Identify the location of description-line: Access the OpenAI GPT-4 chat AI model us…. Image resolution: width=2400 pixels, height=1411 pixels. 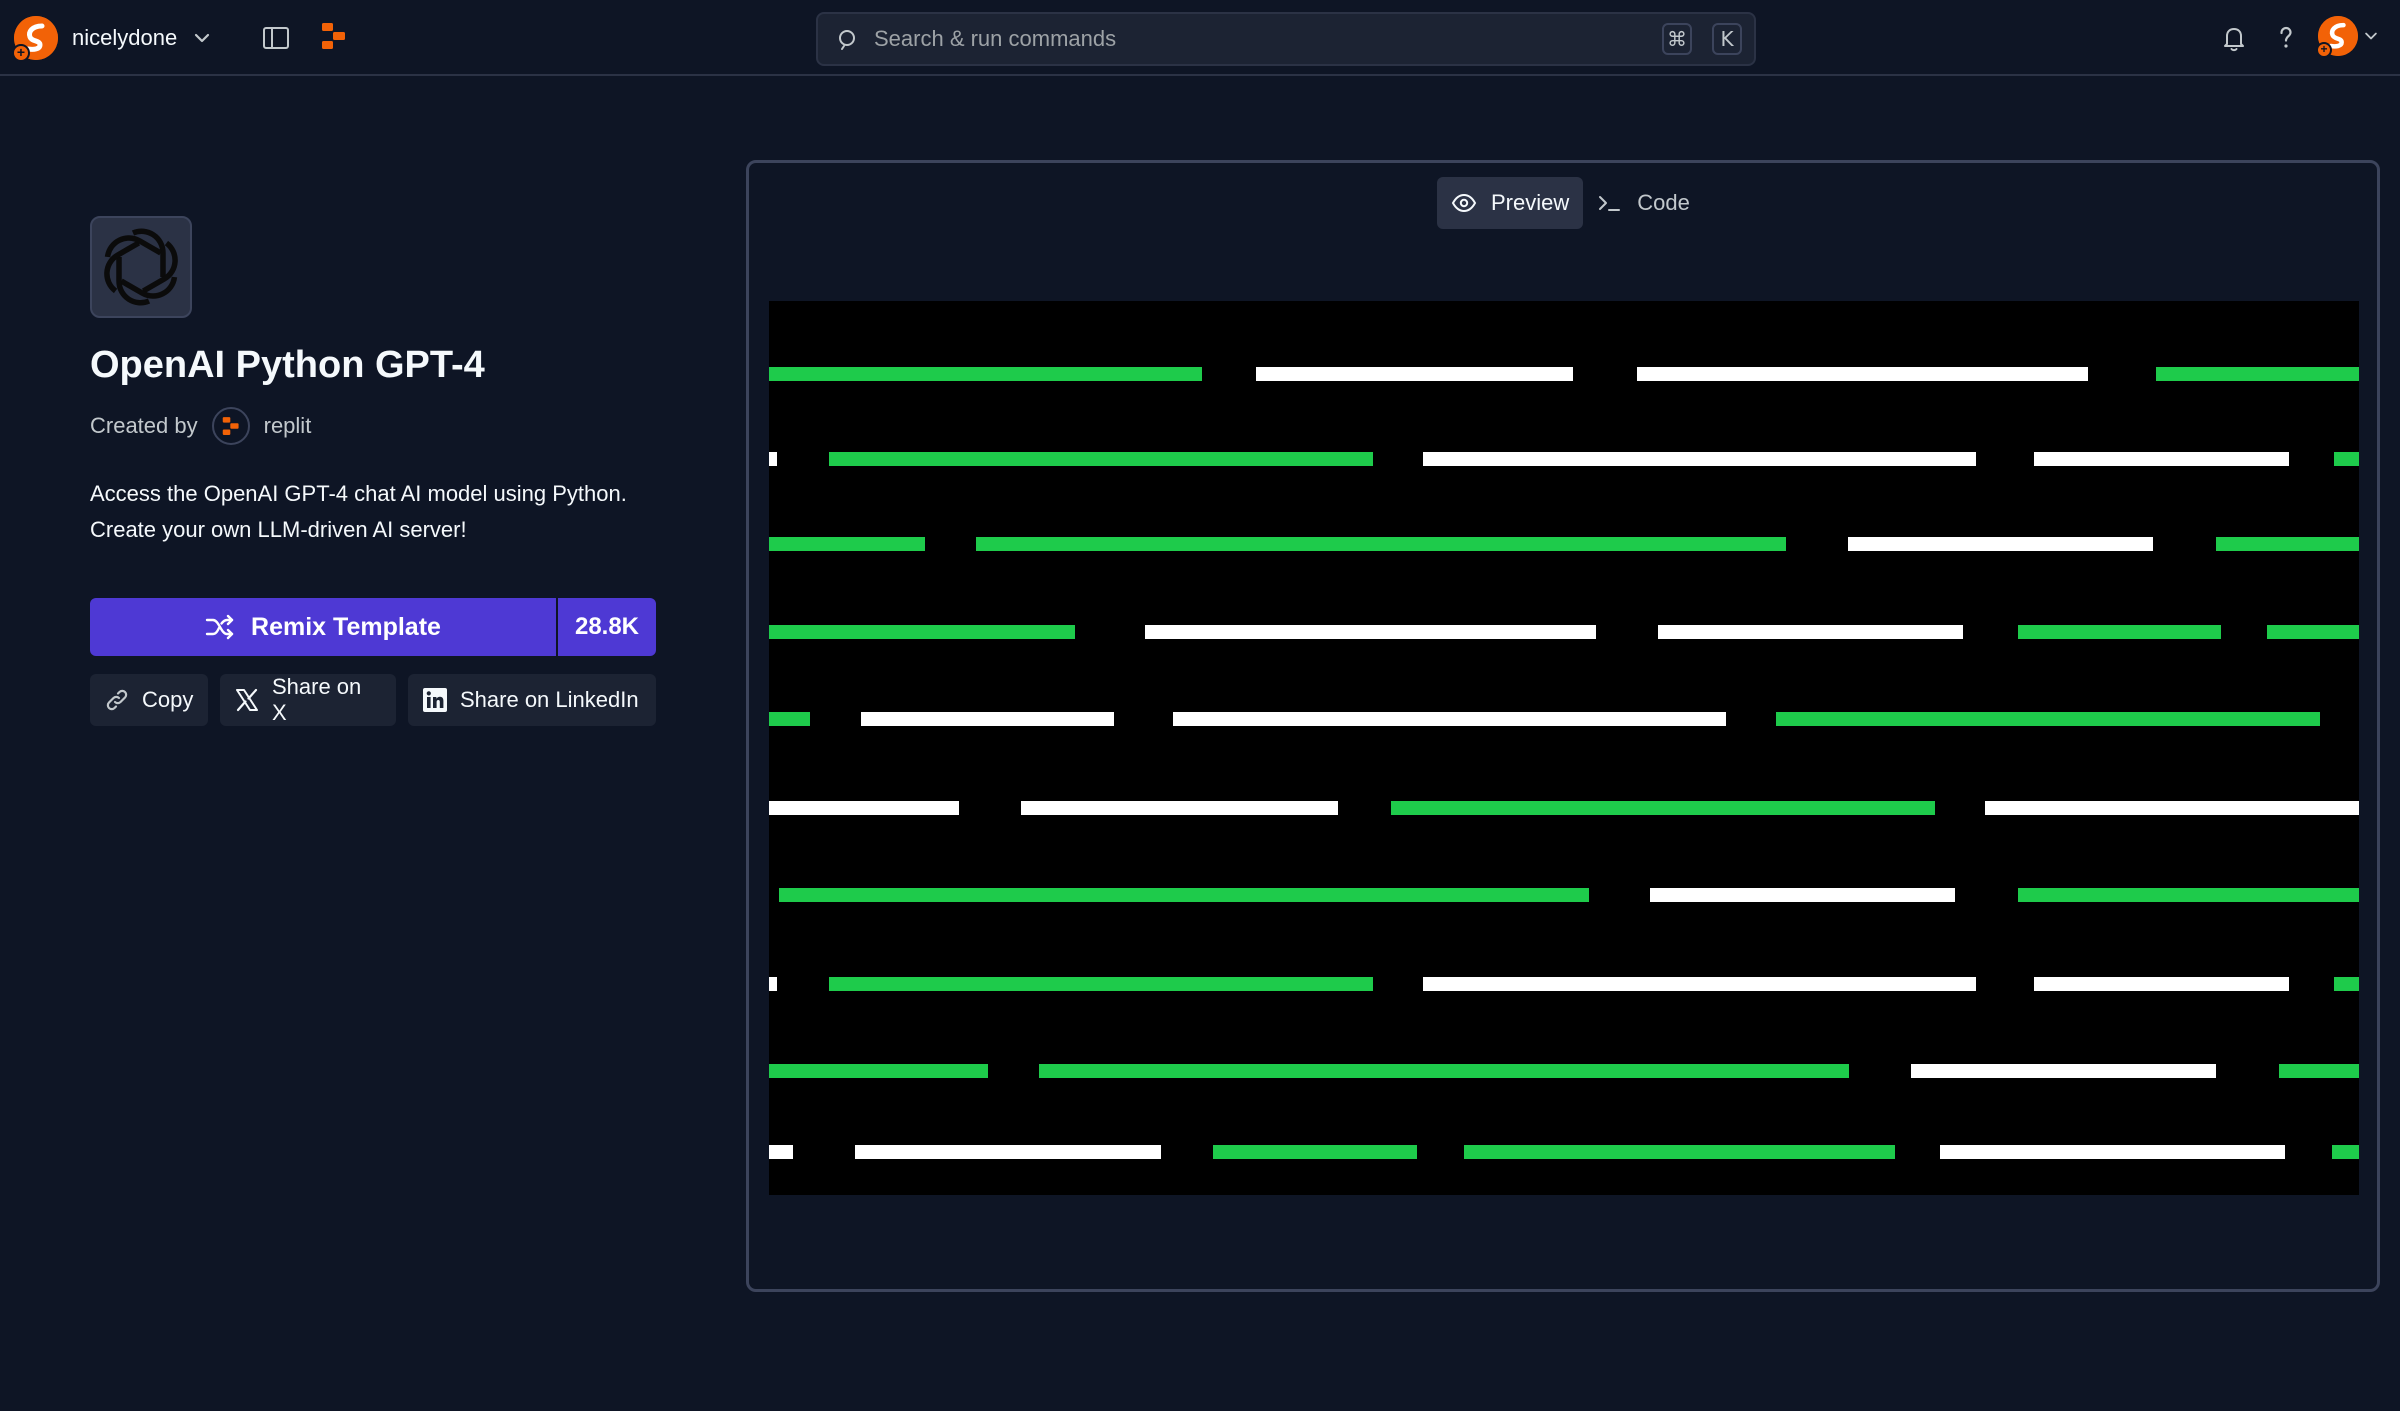
(358, 493).